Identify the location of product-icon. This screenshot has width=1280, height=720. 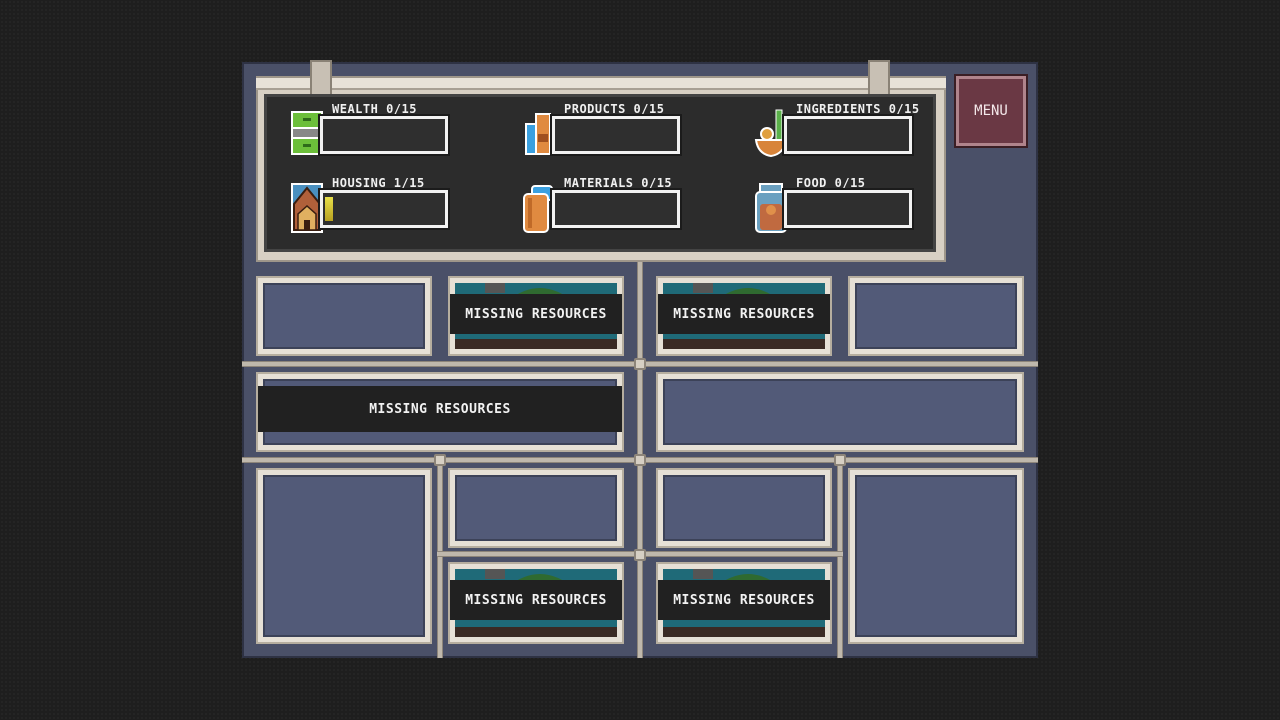
(538, 134).